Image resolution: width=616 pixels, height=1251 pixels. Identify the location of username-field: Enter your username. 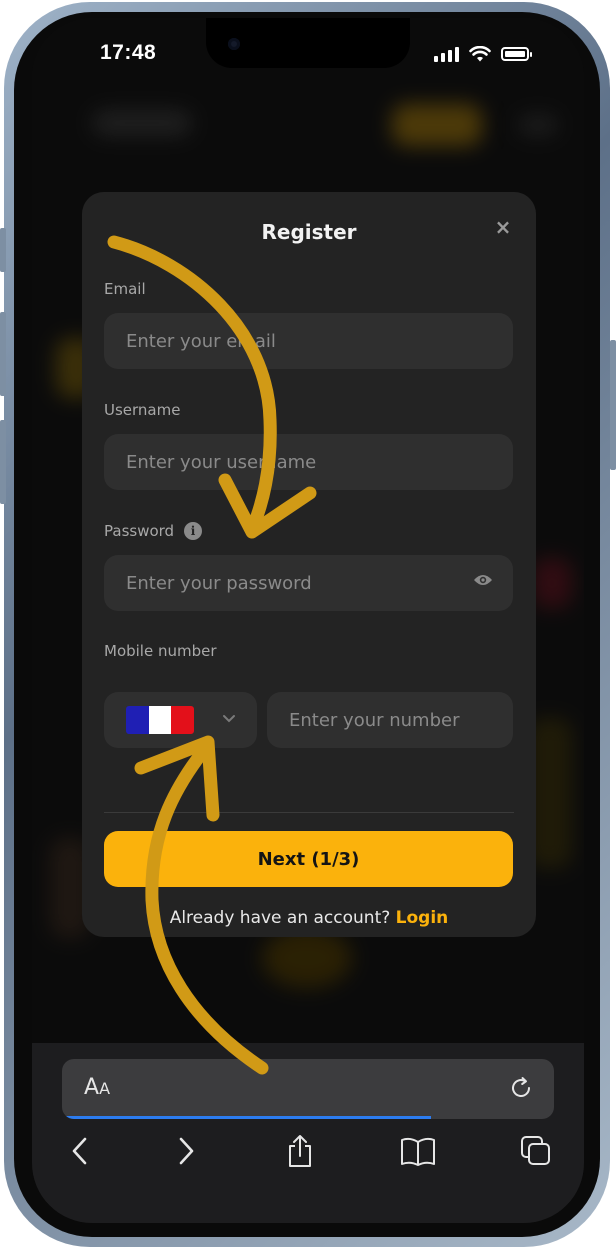
(308, 462).